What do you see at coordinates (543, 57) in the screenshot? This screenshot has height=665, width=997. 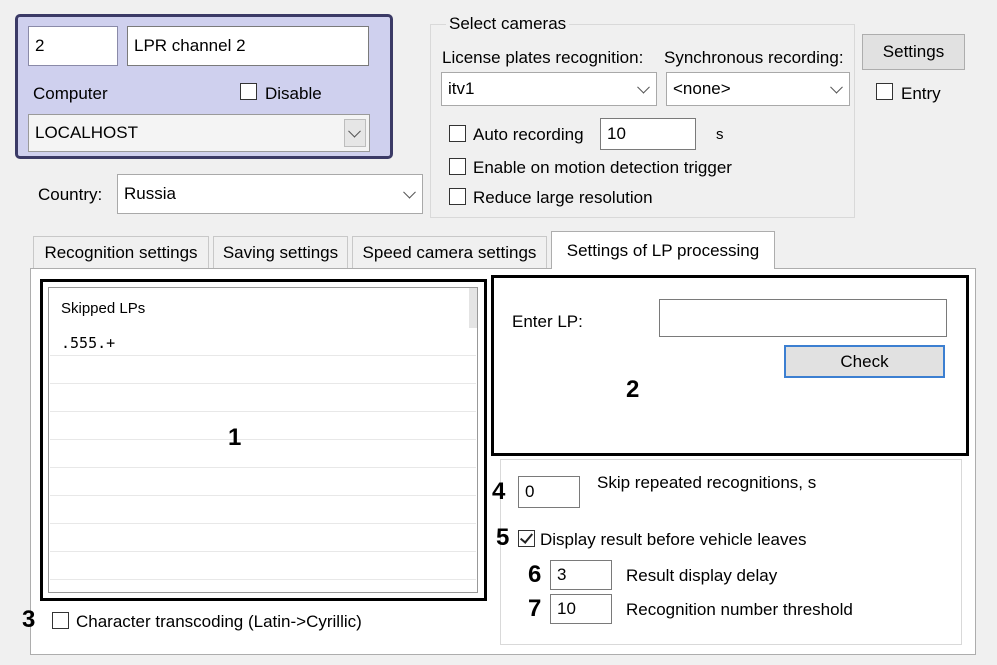 I see `lpr-camera-label: License plates recognition:` at bounding box center [543, 57].